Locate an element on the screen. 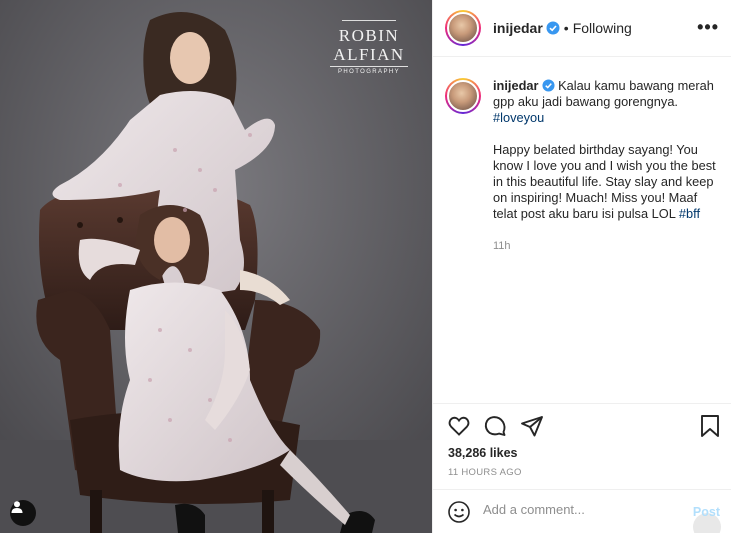 This screenshot has height=533, width=731. smiley-icon is located at coordinates (459, 512).